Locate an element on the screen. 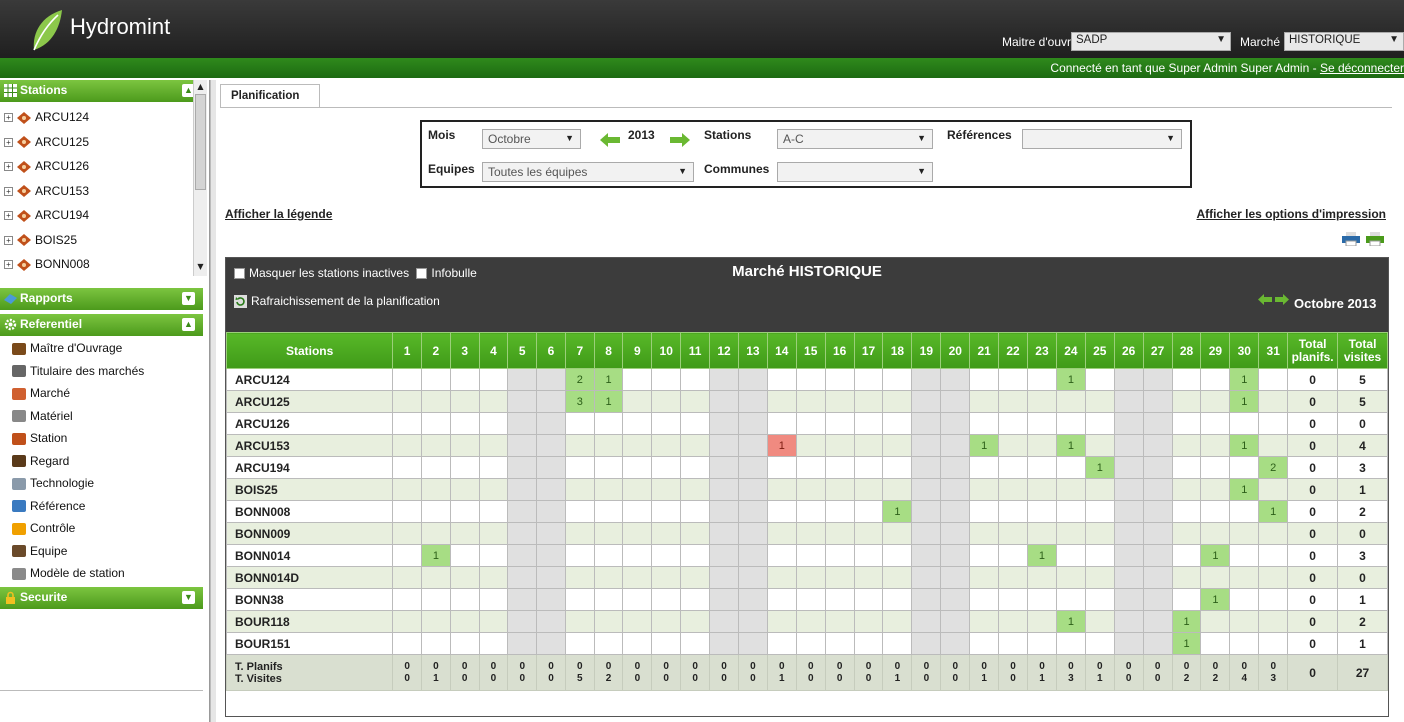 The width and height of the screenshot is (1404, 722). communes-select: ▼ is located at coordinates (855, 172).